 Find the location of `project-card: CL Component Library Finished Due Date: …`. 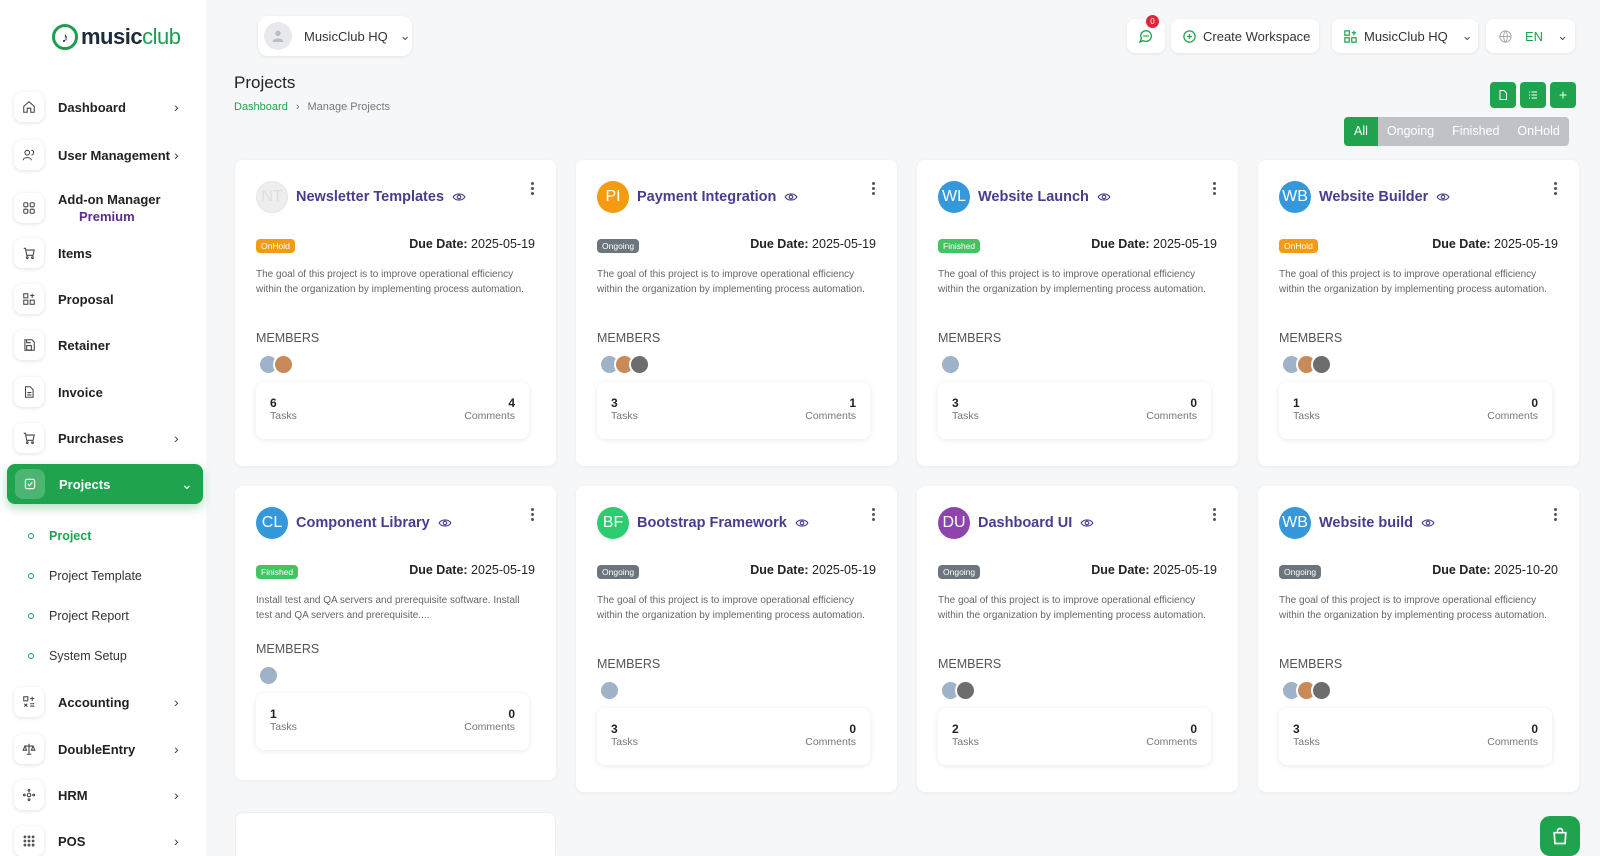

project-card: CL Component Library Finished Due Date: … is located at coordinates (395, 633).